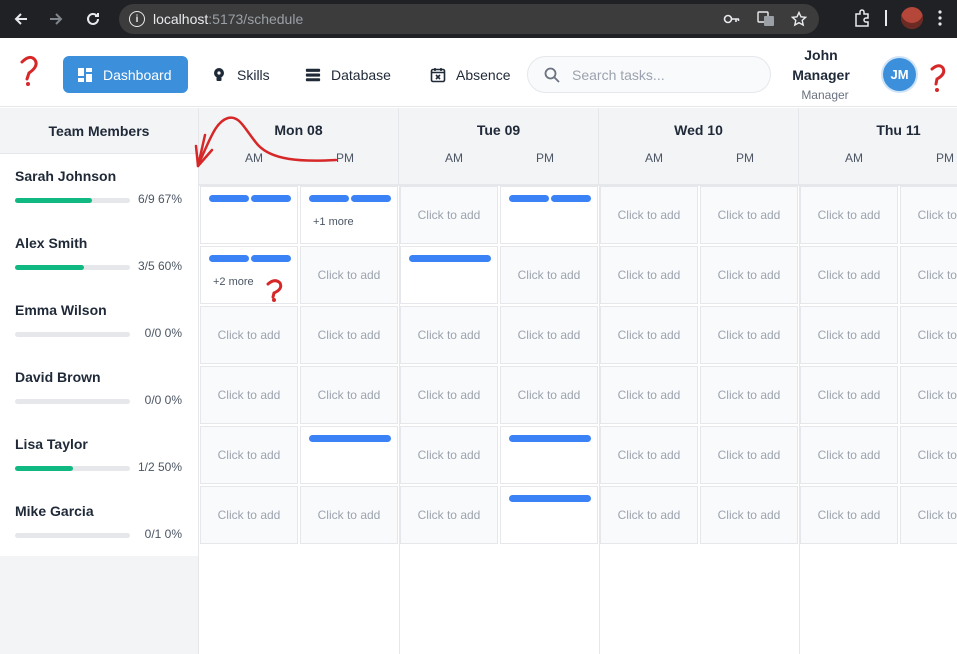  What do you see at coordinates (99, 455) in the screenshot?
I see `member-row: Lisa Taylor 1/2 50%` at bounding box center [99, 455].